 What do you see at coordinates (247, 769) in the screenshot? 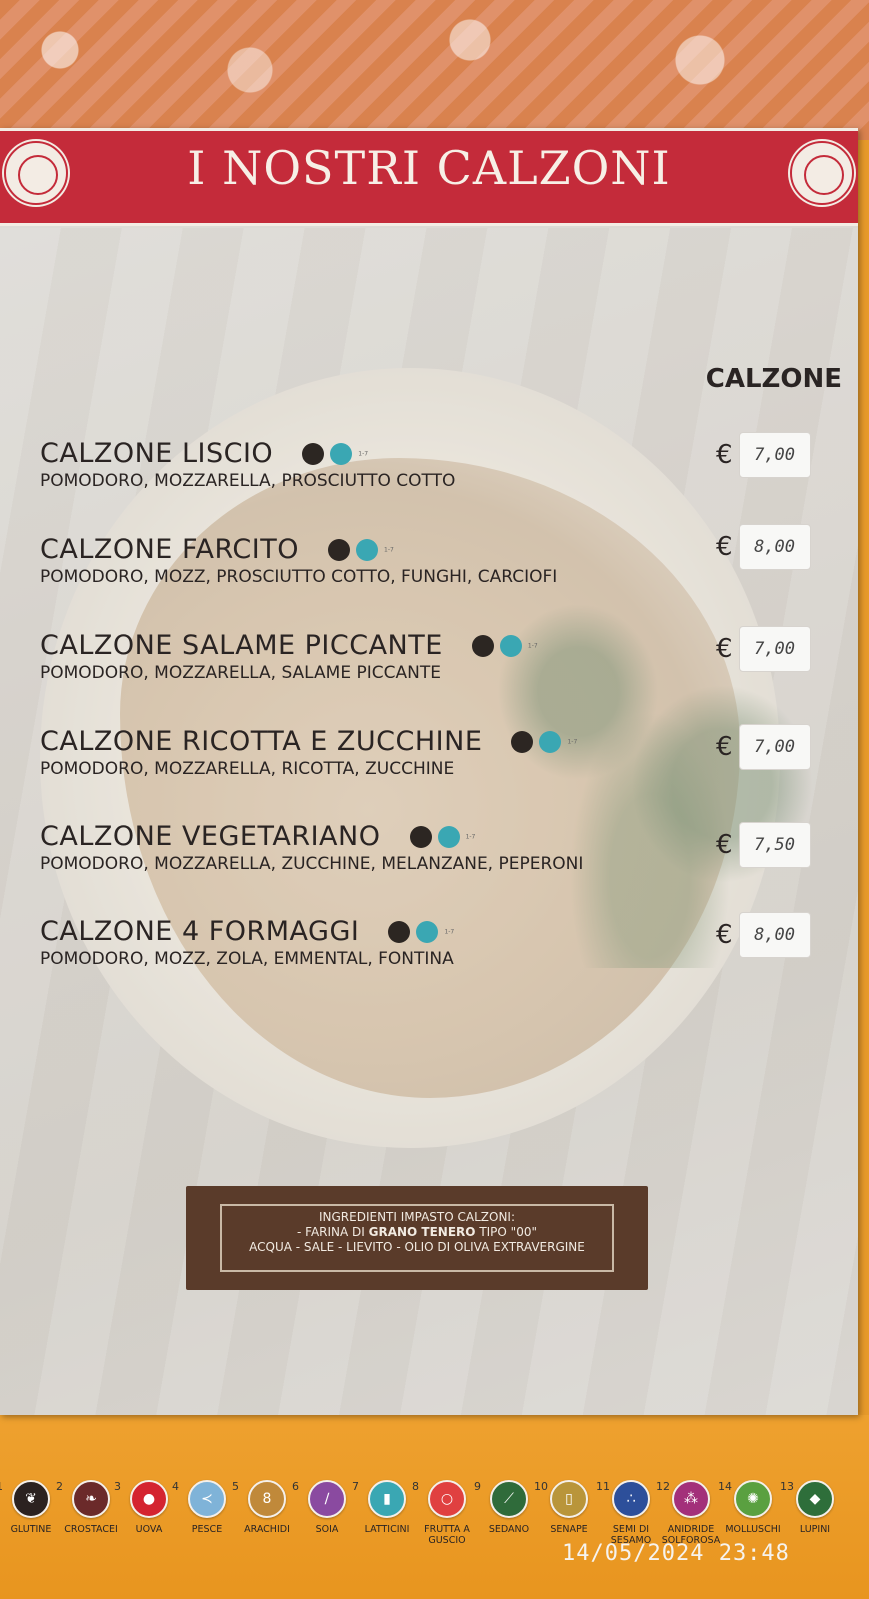
I see `item-description: POMODORO, MOZZARELLA, RICOTTA, ZUCCHINE` at bounding box center [247, 769].